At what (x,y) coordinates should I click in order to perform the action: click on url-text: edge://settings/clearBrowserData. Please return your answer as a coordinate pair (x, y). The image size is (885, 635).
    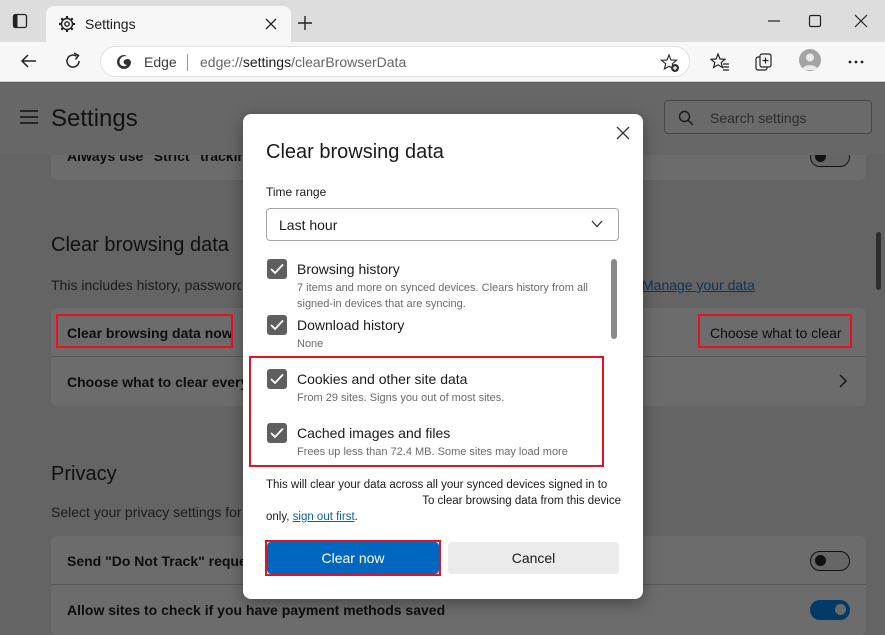
    Looking at the image, I should click on (303, 62).